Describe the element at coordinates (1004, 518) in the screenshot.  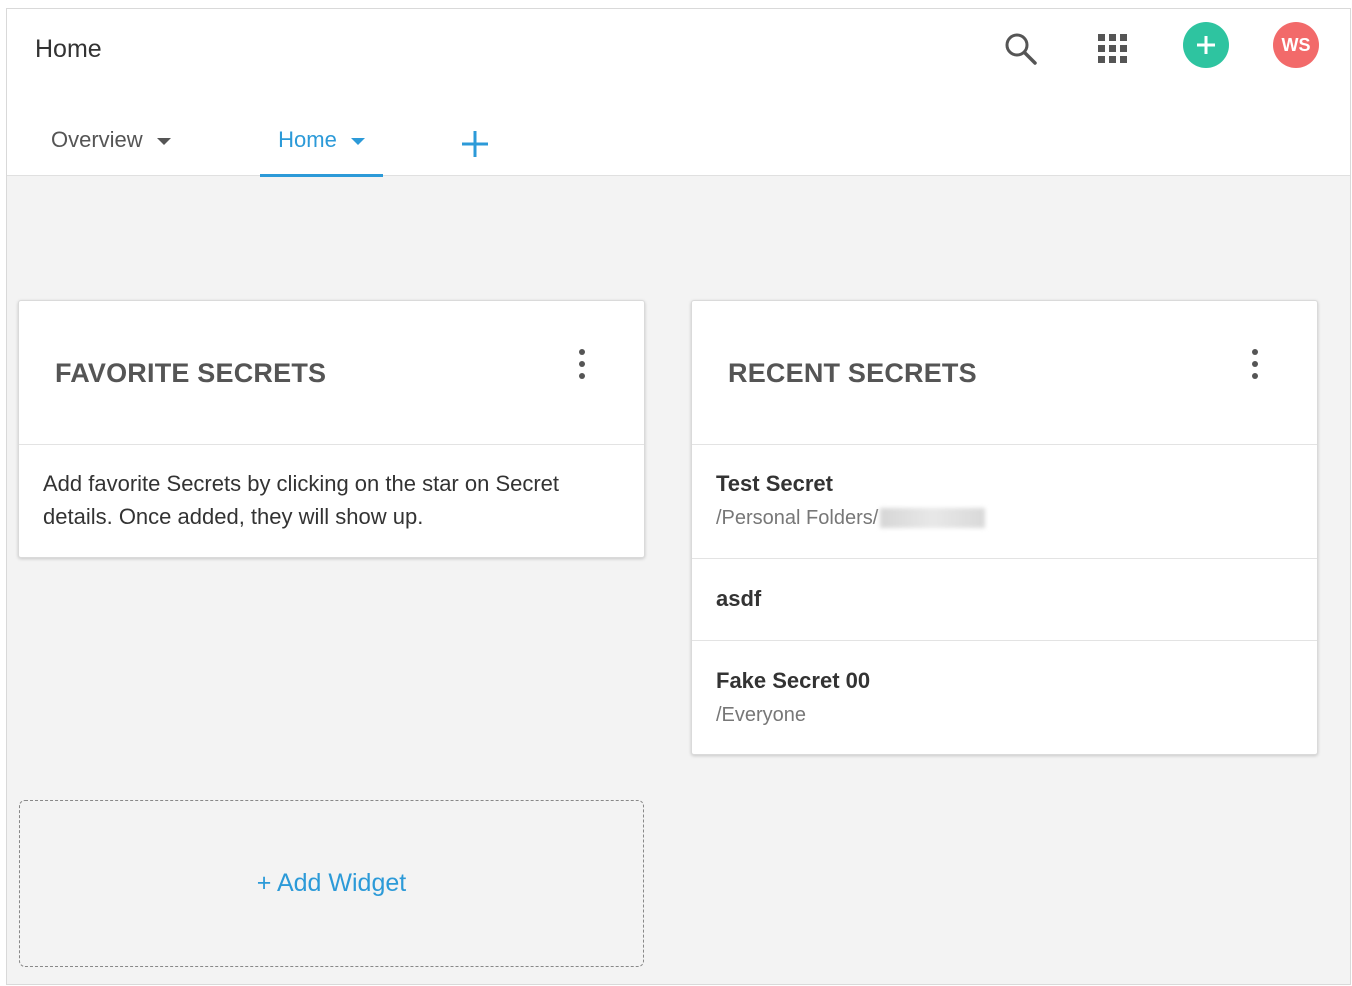
I see `secret-path: /Personal Folders/` at that location.